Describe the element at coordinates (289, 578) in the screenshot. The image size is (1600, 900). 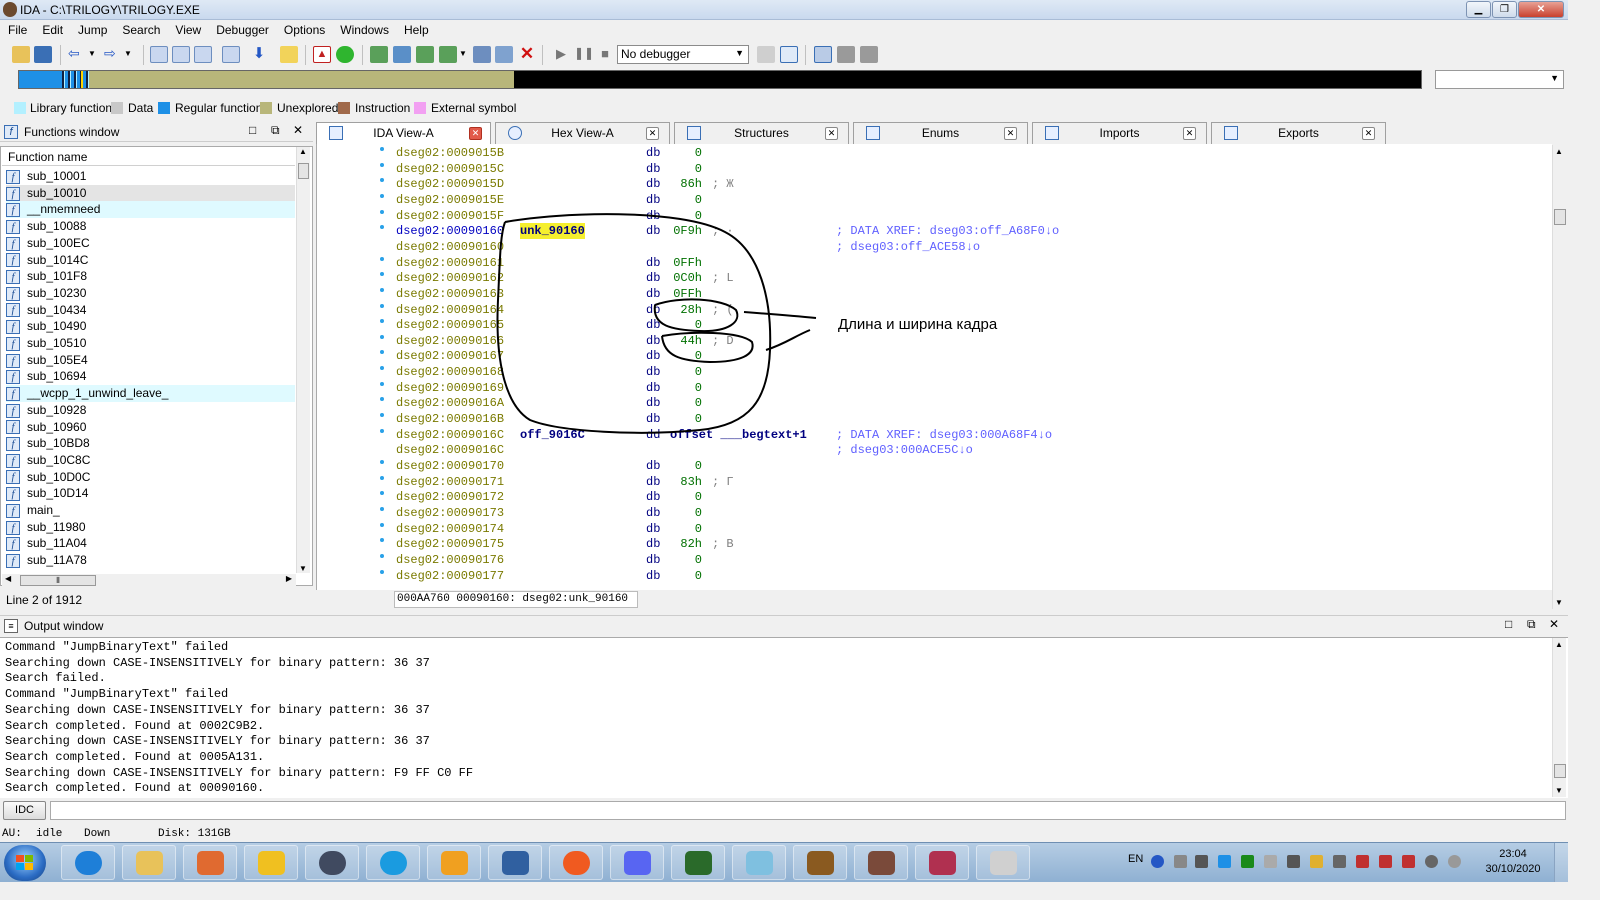
I see `scroll-right-icon: ▶` at that location.